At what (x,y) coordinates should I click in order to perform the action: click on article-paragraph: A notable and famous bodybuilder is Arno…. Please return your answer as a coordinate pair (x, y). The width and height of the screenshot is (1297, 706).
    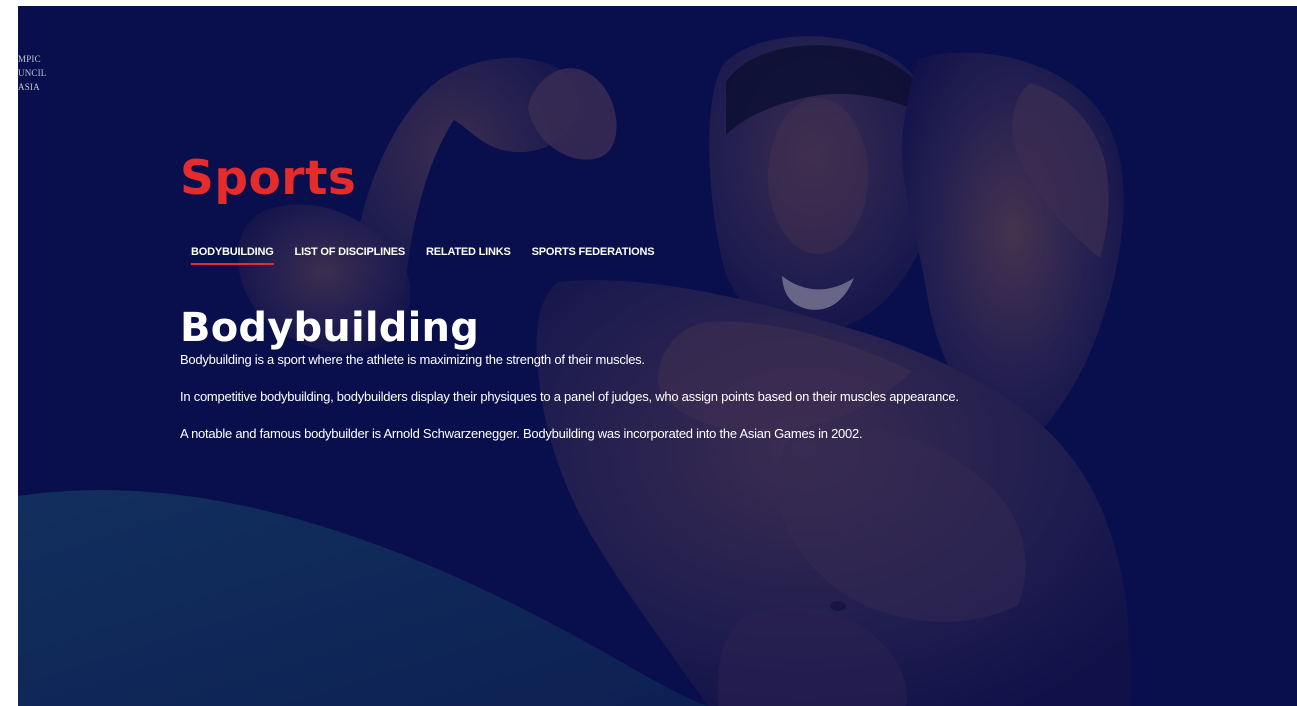
    Looking at the image, I should click on (521, 433).